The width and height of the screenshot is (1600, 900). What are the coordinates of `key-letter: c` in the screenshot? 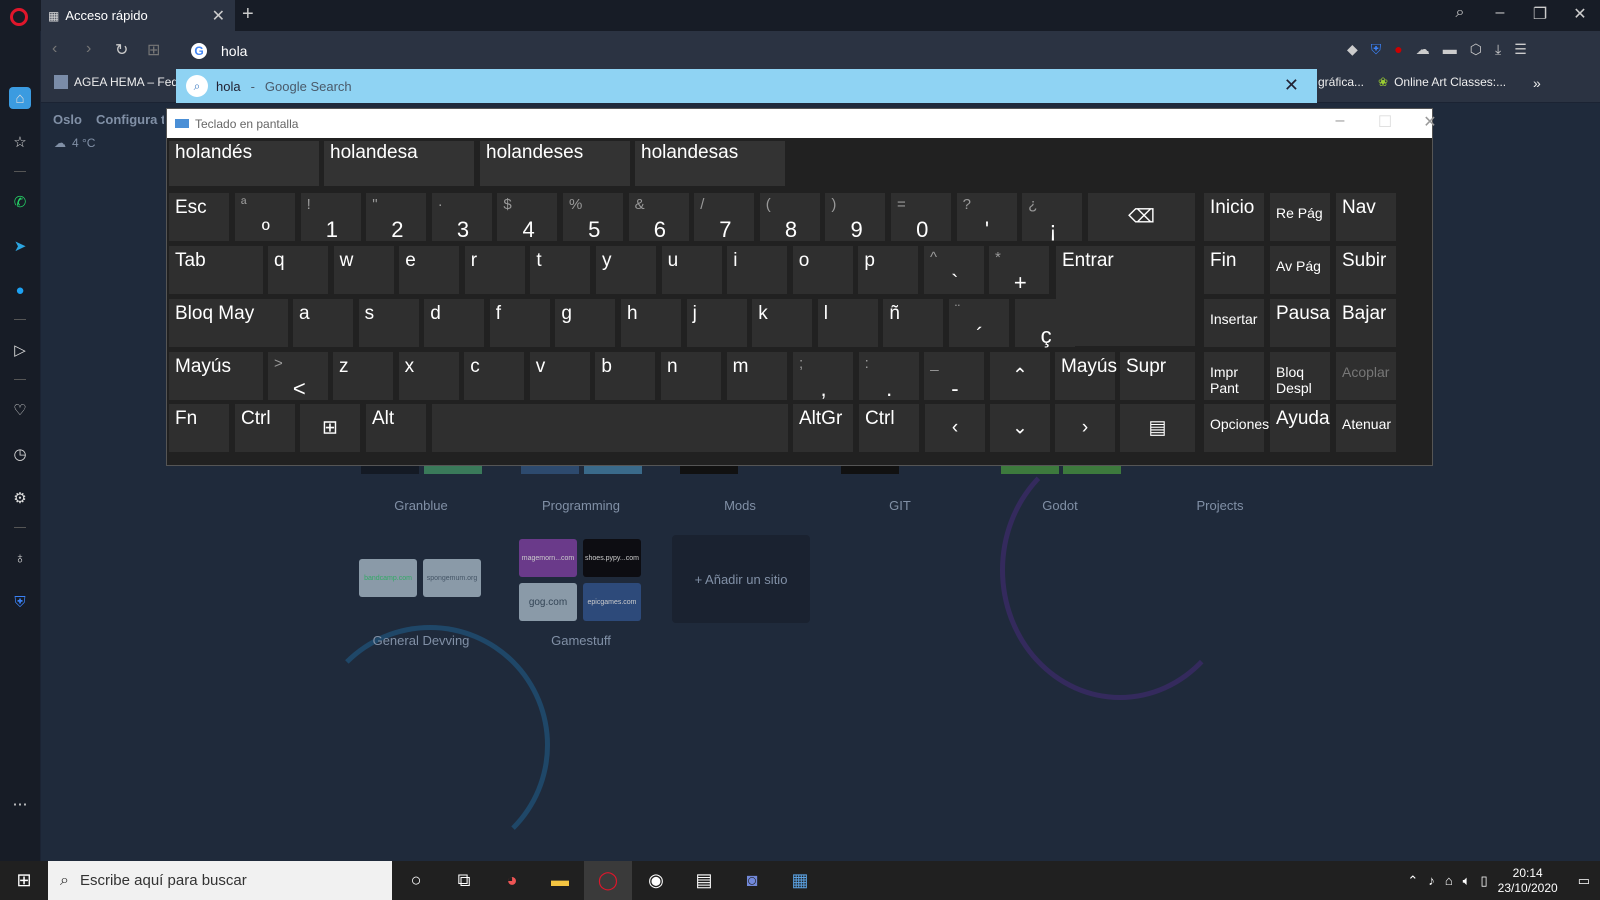 It's located at (494, 376).